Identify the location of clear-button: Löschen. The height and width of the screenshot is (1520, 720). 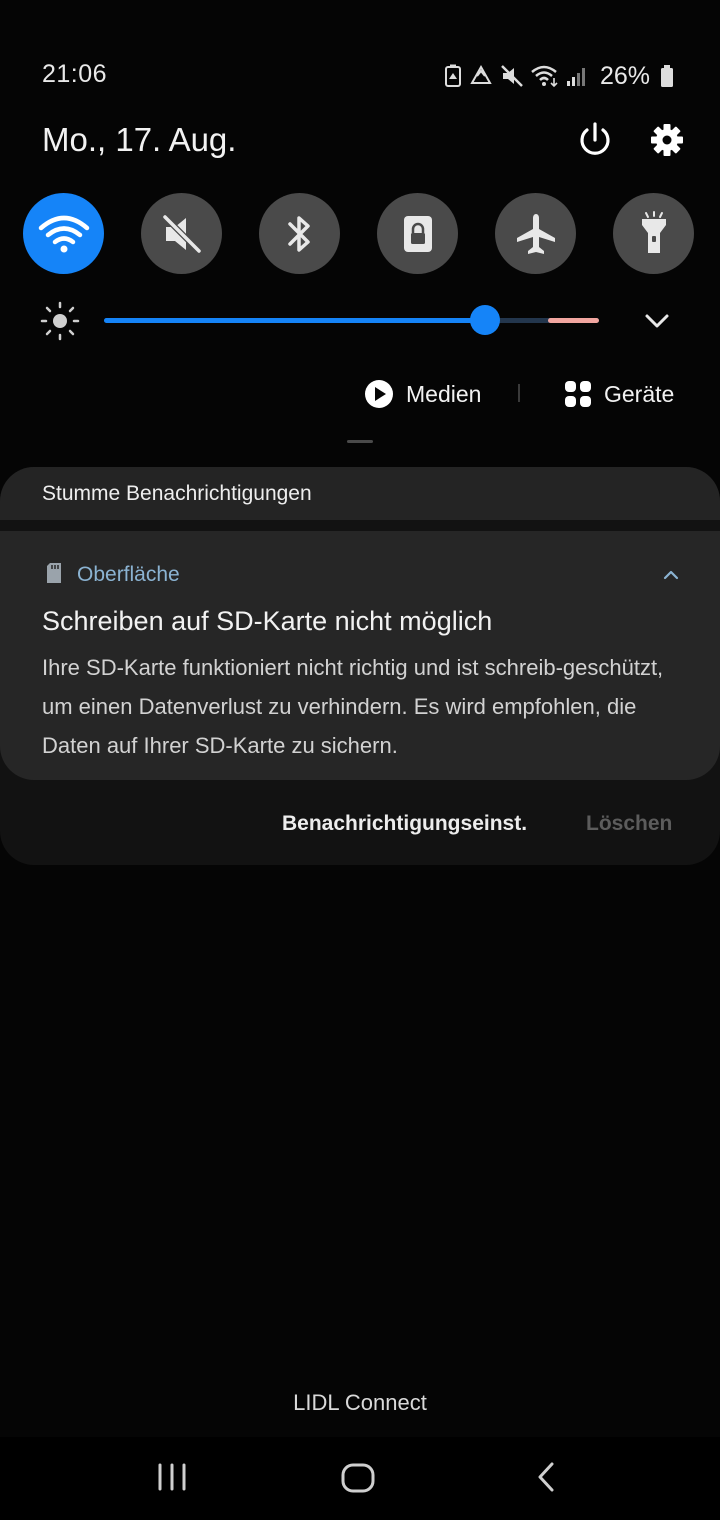
(629, 824).